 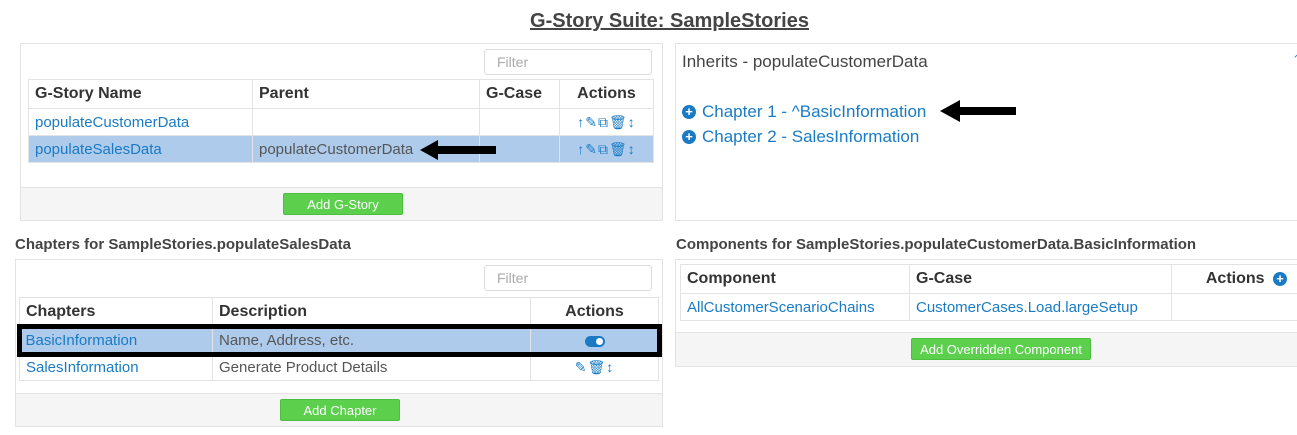 I want to click on add-overridden-component-button: Add Overridden Component, so click(x=1001, y=349).